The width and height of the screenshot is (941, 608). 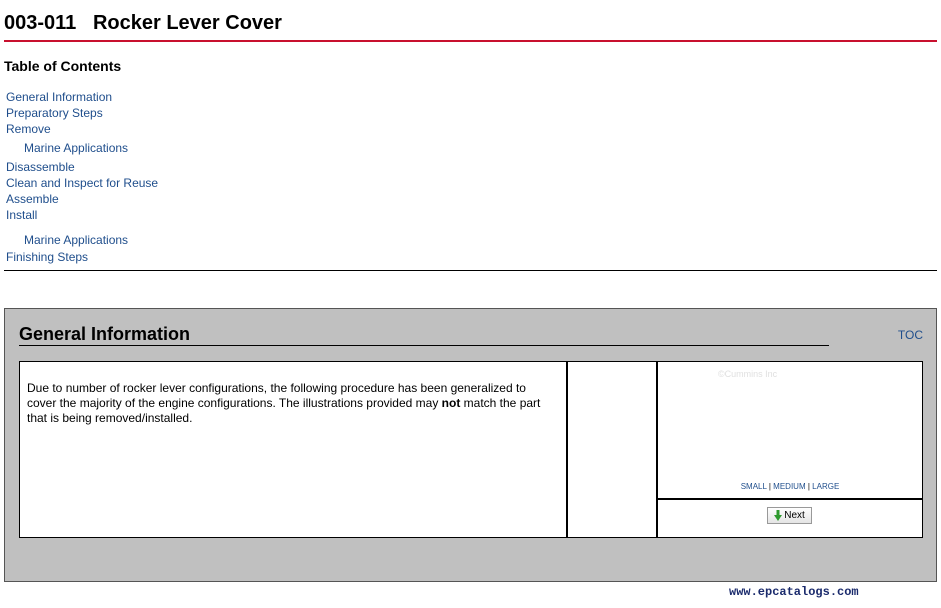 What do you see at coordinates (794, 515) in the screenshot?
I see `next-button-label: Next` at bounding box center [794, 515].